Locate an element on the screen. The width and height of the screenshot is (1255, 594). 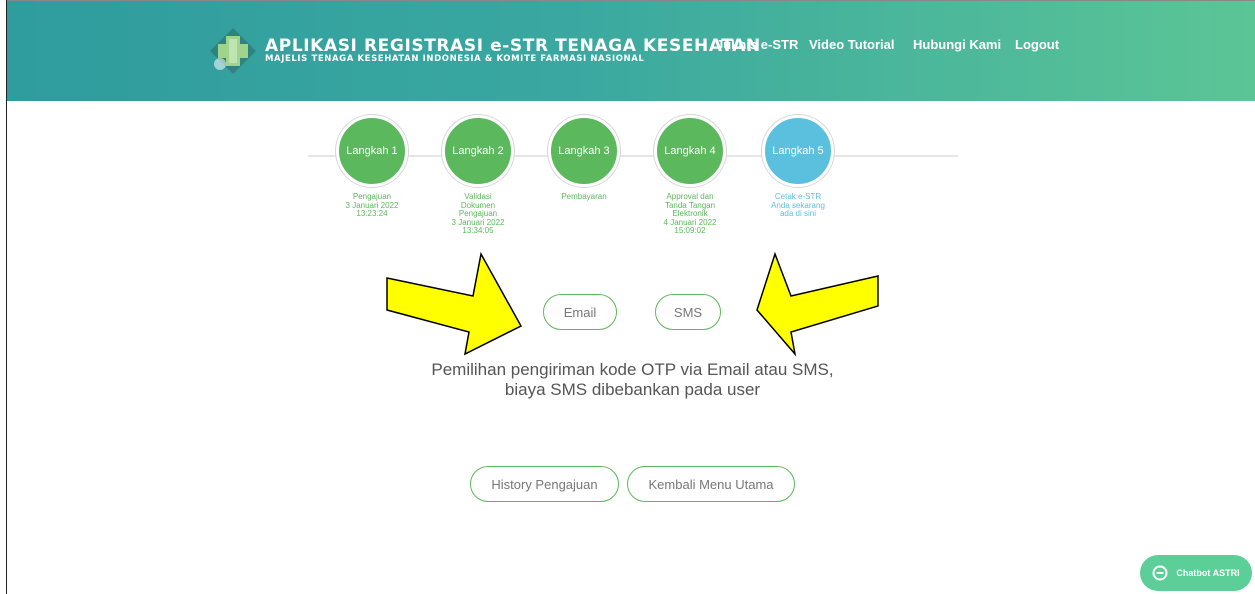
annotation-arrow-right-icon is located at coordinates (454, 303).